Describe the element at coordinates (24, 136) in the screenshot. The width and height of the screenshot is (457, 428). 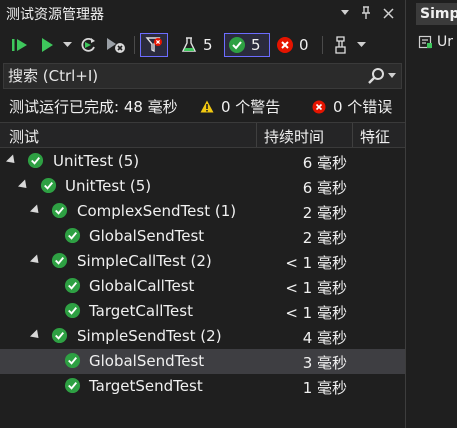
I see `column-test: 测试` at that location.